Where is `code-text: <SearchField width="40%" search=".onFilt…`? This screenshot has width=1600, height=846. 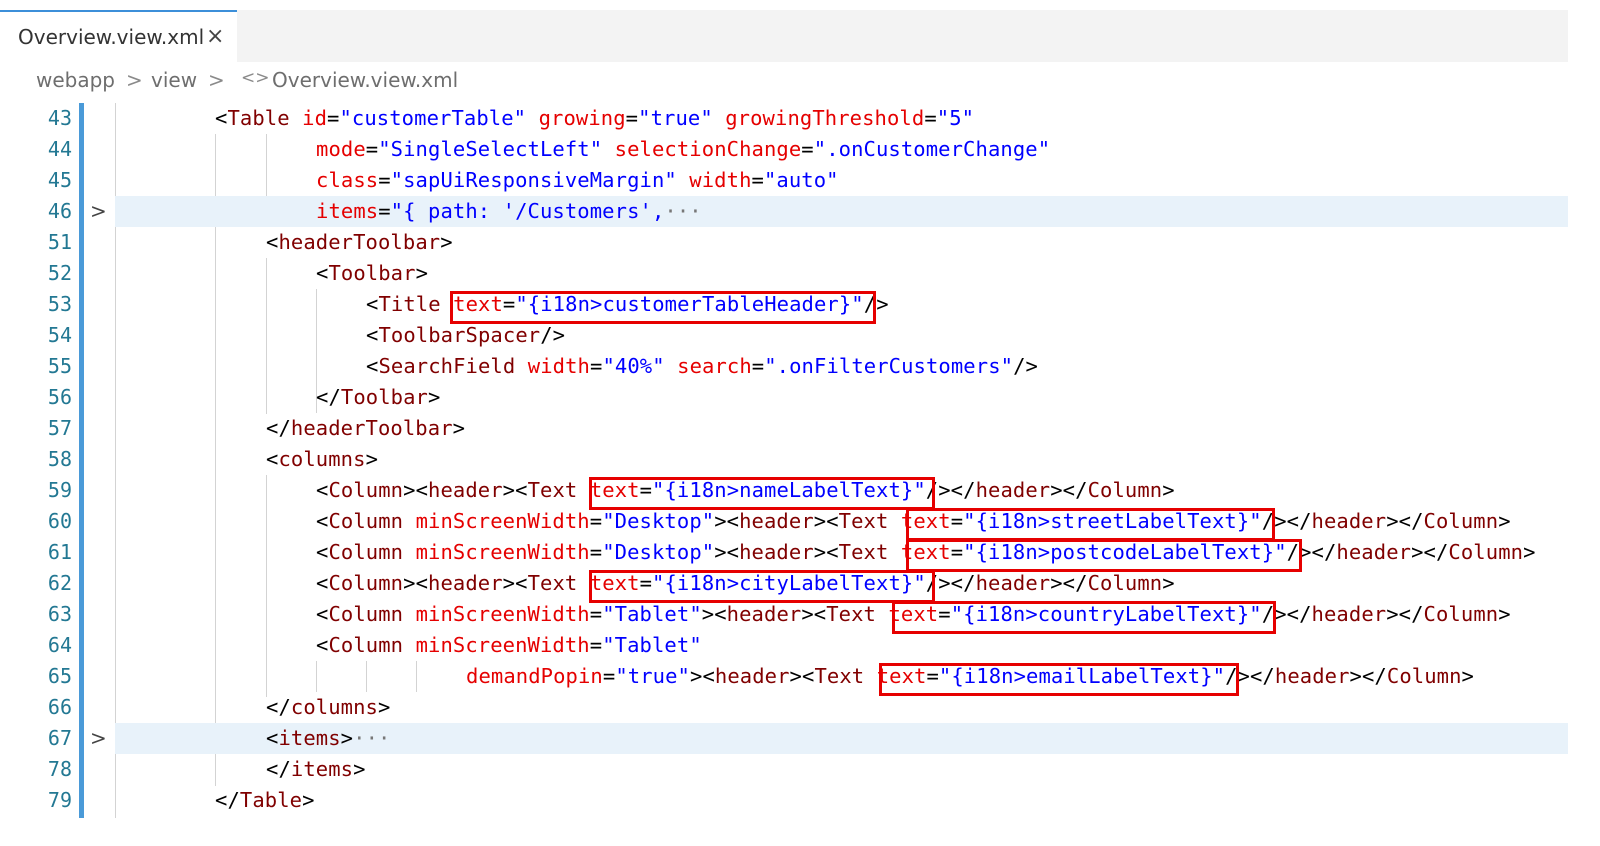
code-text: <SearchField width="40%" search=".onFilt… is located at coordinates (702, 366).